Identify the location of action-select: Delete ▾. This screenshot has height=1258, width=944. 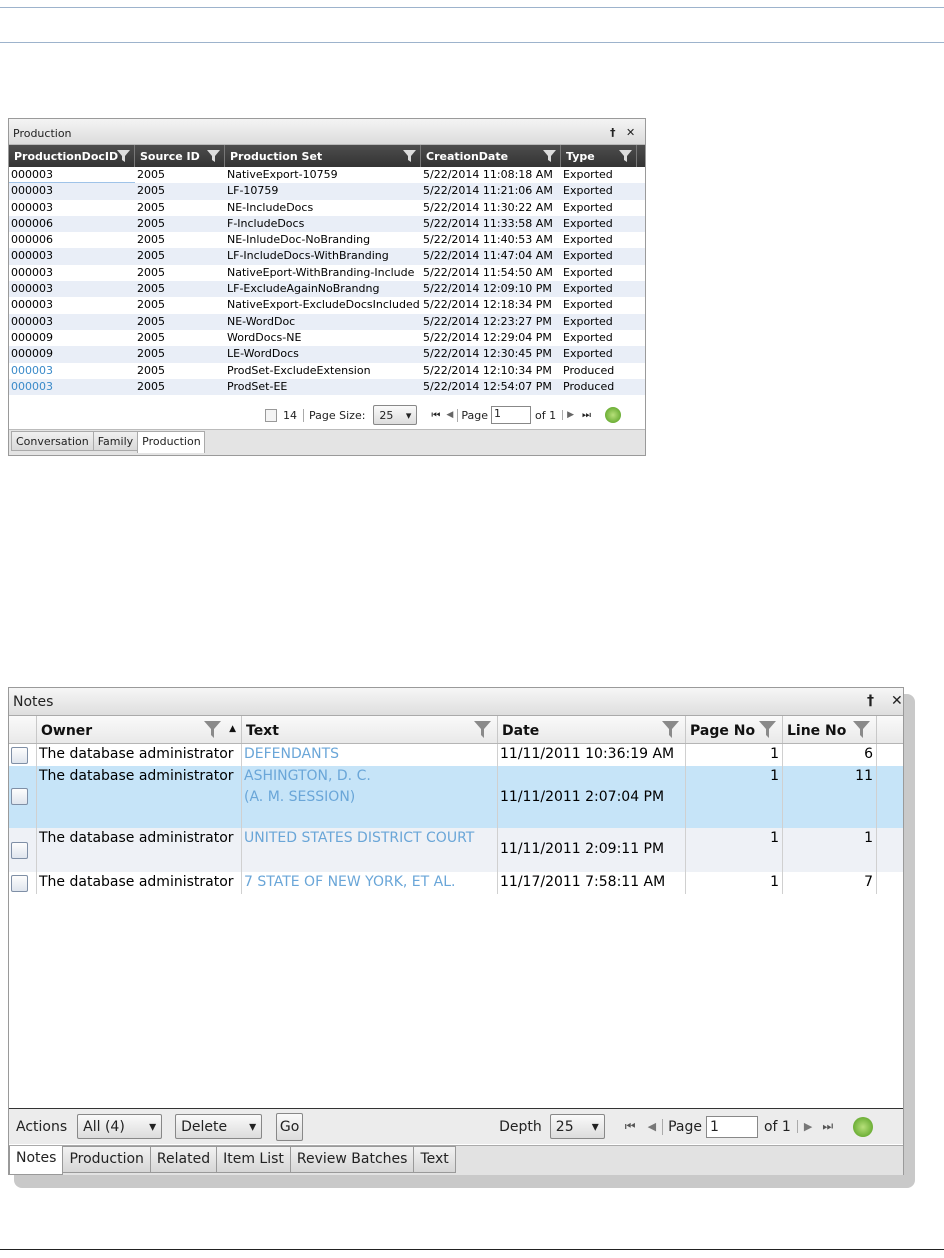
(219, 1126).